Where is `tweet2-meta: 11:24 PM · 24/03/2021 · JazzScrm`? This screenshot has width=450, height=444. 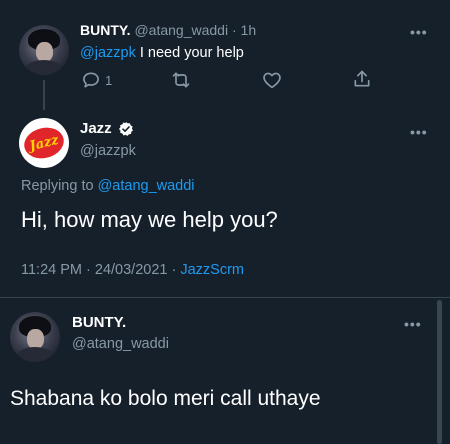 tweet2-meta: 11:24 PM · 24/03/2021 · JazzScrm is located at coordinates (132, 270).